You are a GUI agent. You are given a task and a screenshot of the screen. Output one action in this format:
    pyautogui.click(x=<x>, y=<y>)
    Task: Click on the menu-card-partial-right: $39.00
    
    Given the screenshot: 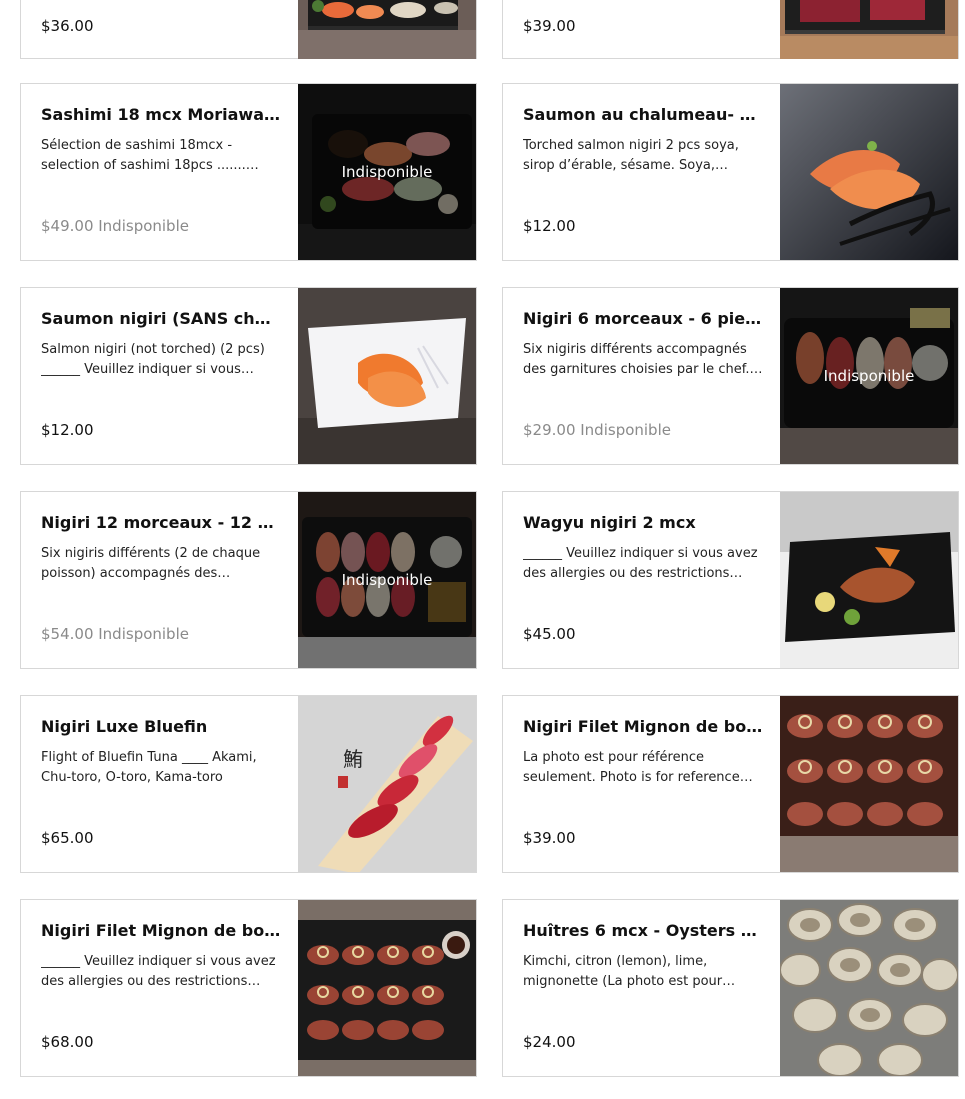 What is the action you would take?
    pyautogui.click(x=730, y=29)
    